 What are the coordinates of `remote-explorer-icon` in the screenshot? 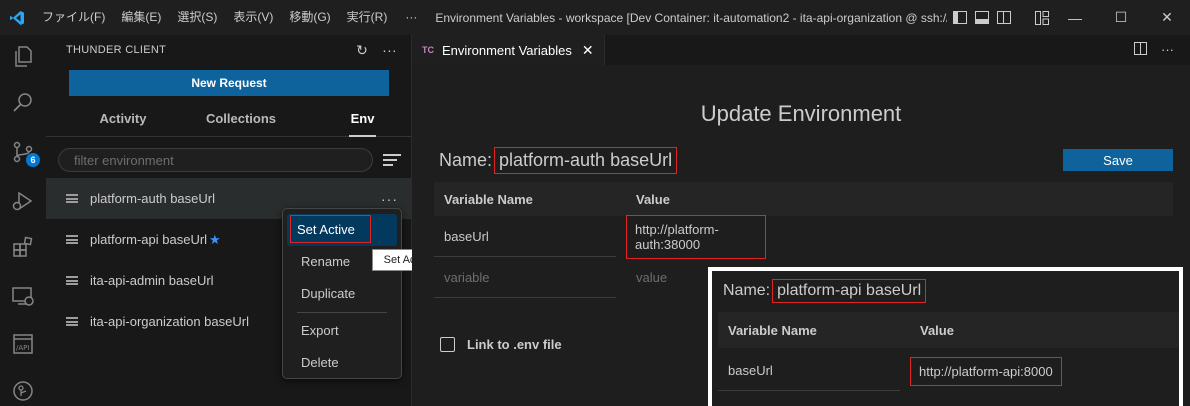 It's located at (23, 296).